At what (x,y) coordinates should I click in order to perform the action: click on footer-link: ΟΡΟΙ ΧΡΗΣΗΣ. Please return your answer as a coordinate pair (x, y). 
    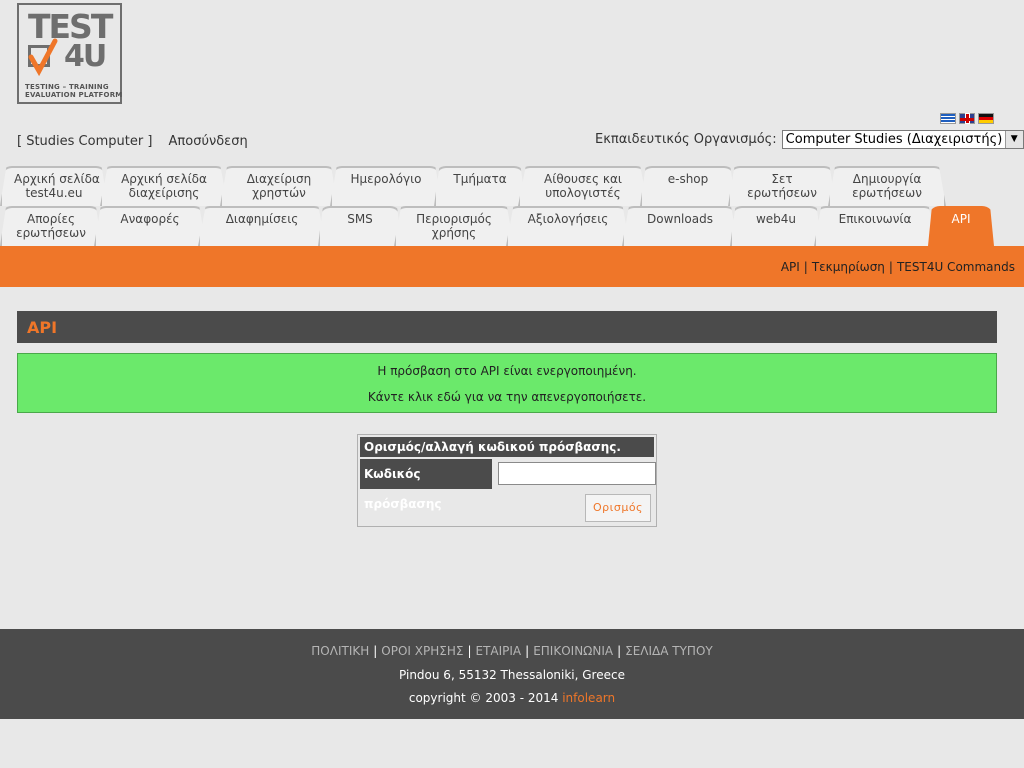
    Looking at the image, I should click on (422, 651).